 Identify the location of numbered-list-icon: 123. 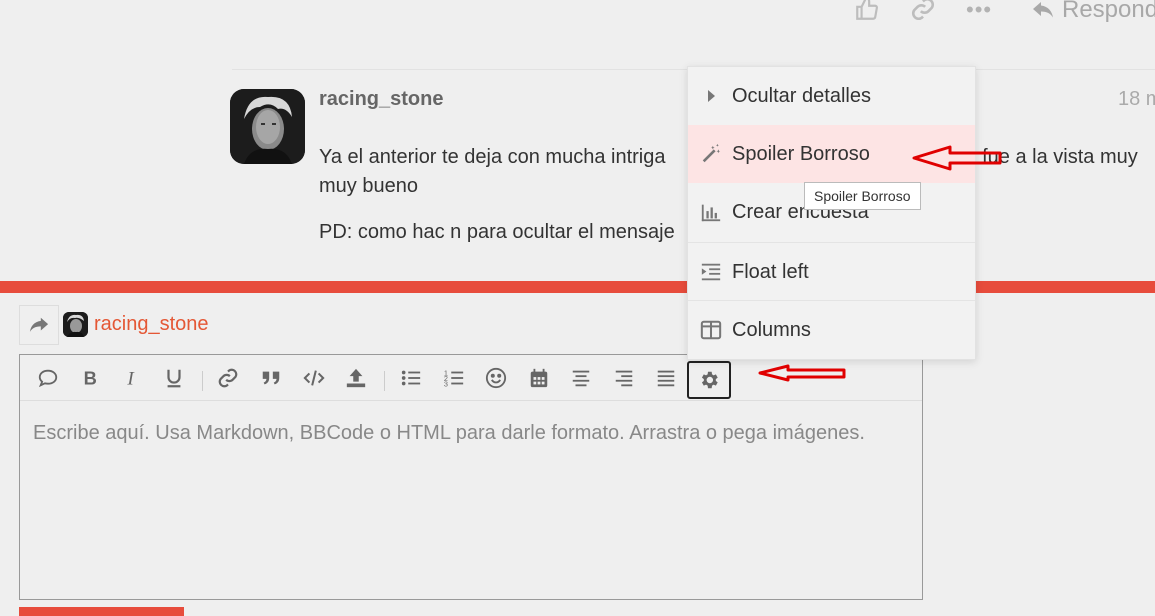
(454, 378).